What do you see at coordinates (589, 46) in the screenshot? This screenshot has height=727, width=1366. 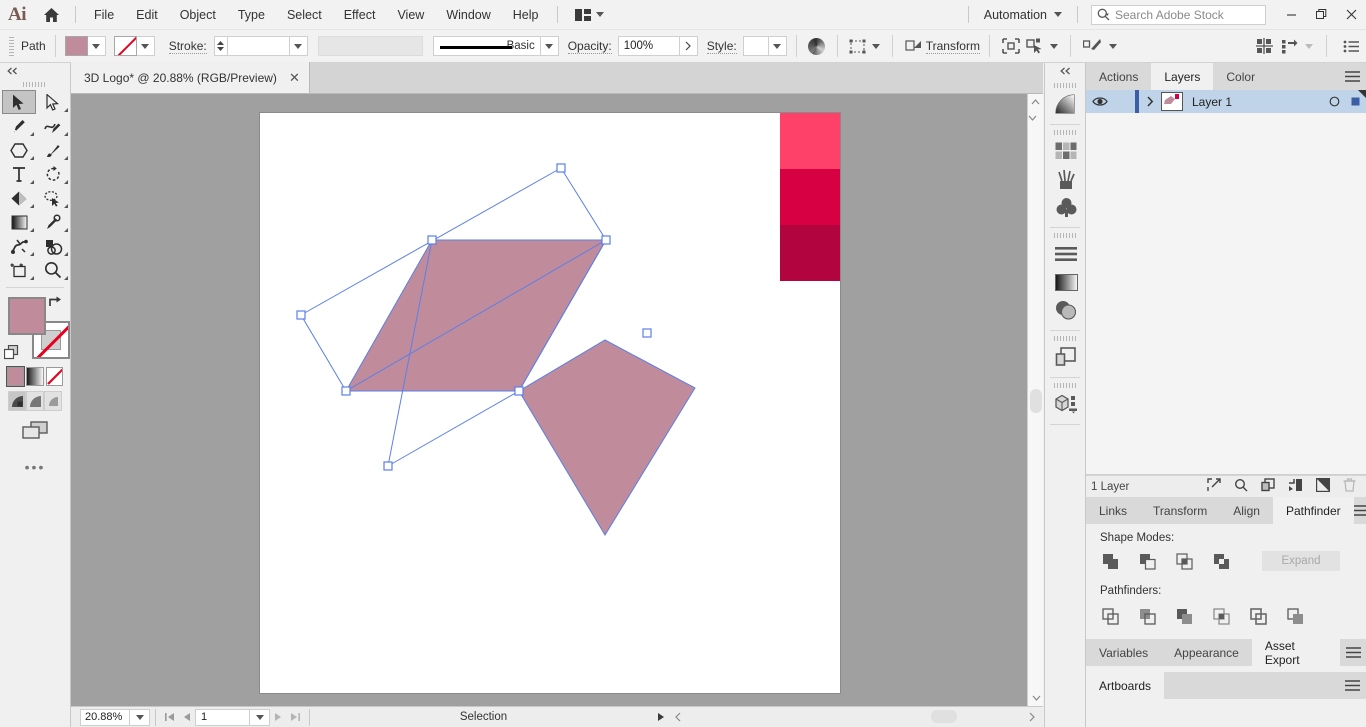 I see `opacity-label: Opacity:` at bounding box center [589, 46].